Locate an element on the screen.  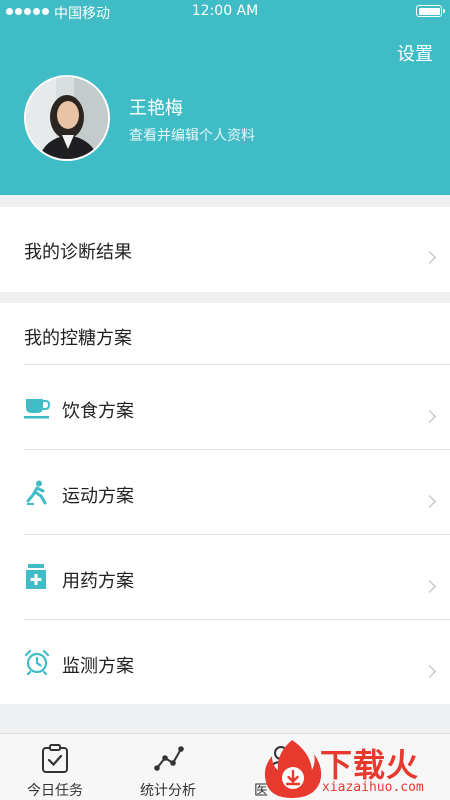
avatar is located at coordinates (67, 118).